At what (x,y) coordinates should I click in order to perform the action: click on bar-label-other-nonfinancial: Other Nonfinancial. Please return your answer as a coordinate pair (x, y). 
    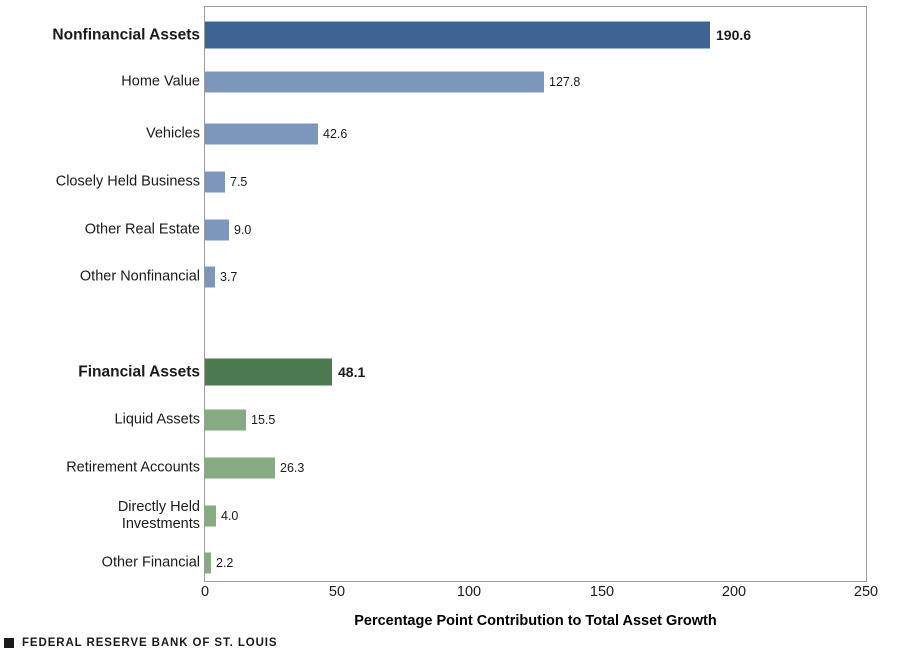
    Looking at the image, I should click on (139, 276).